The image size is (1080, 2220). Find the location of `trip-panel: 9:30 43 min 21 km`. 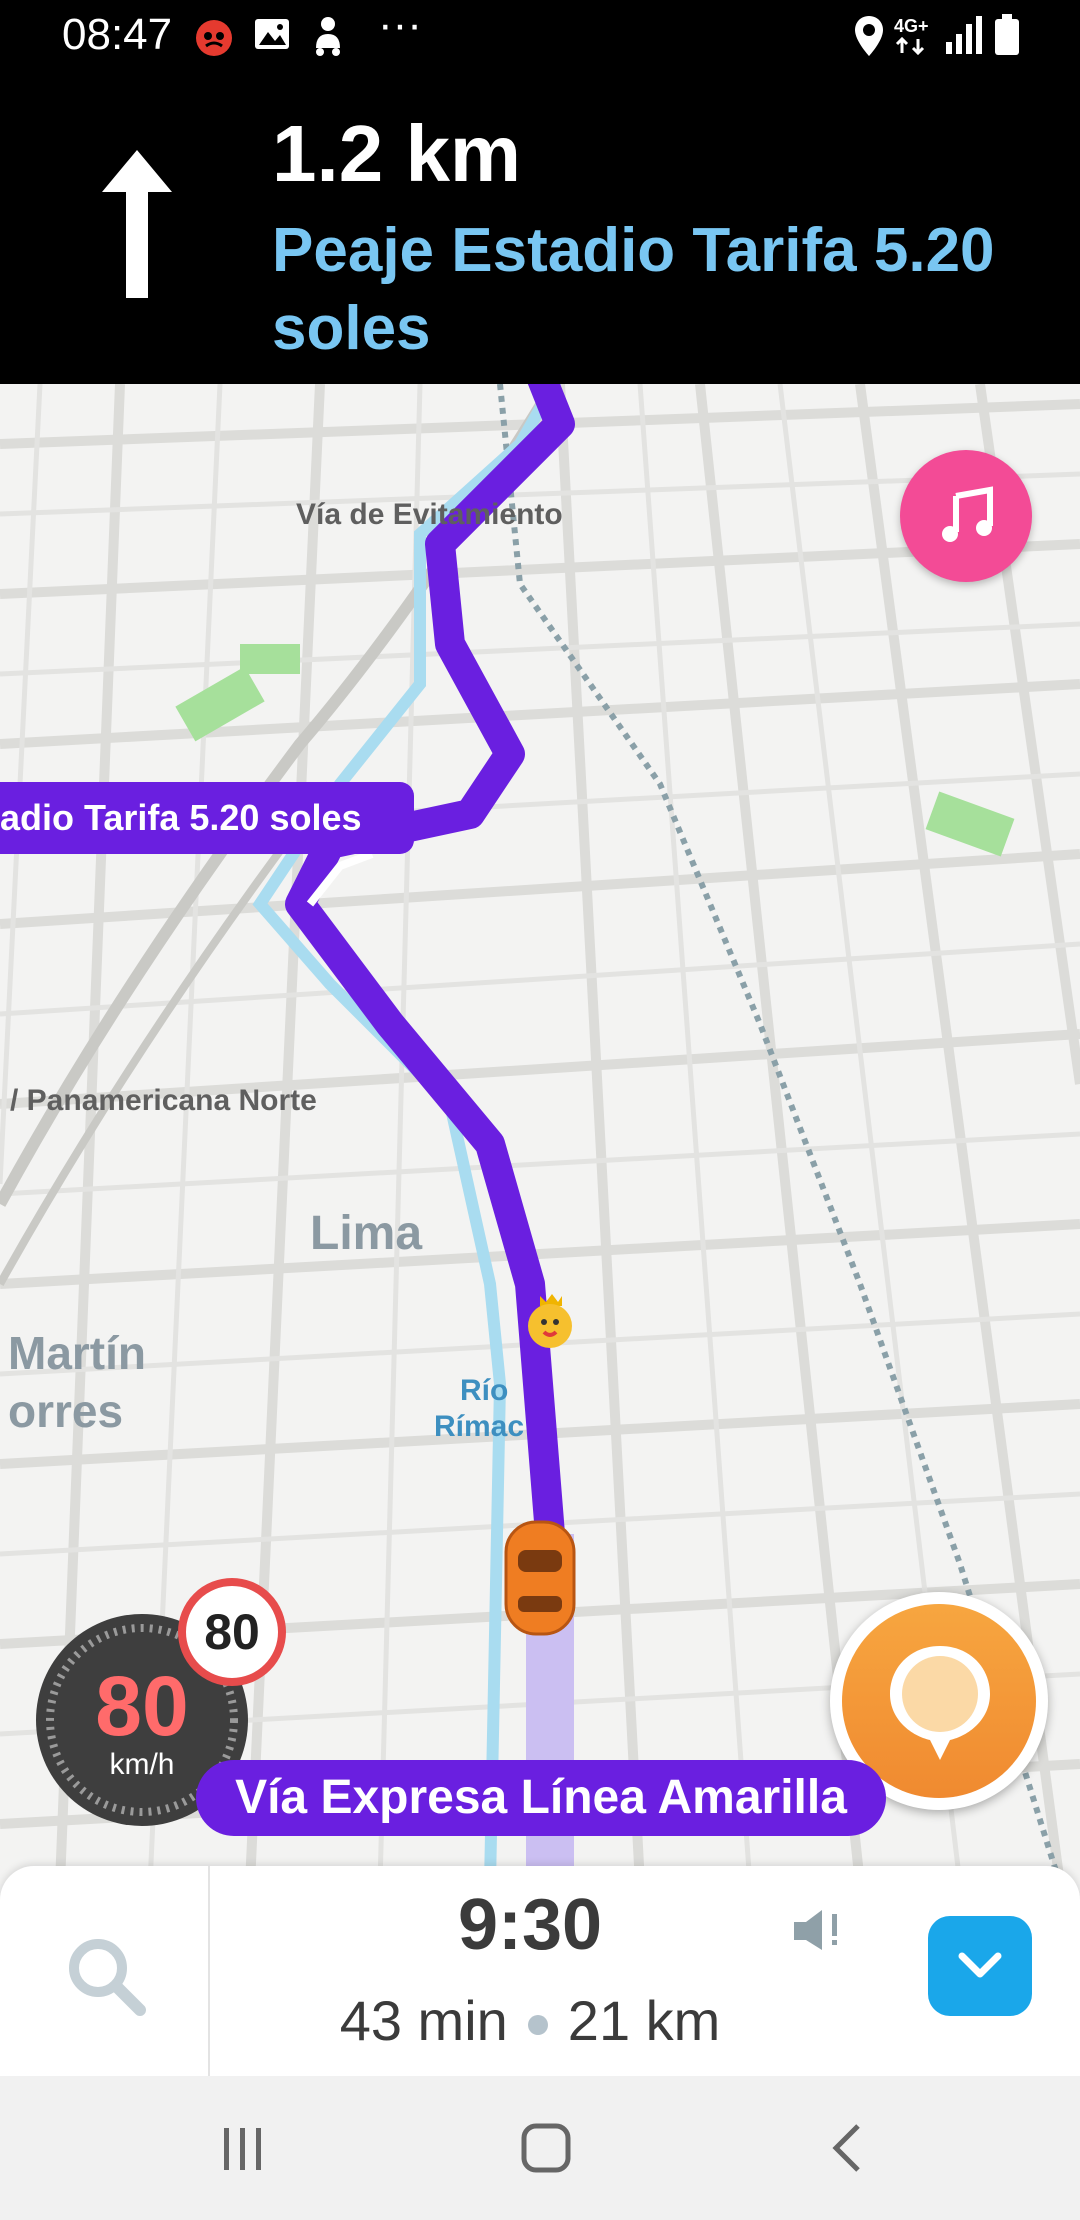

trip-panel: 9:30 43 min 21 km is located at coordinates (540, 1971).